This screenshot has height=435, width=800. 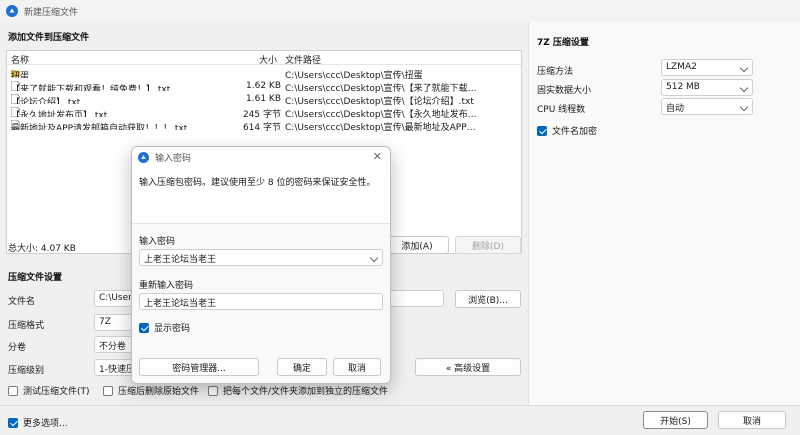 I want to click on total-size: 总大小: 4.07 KB, so click(x=42, y=249).